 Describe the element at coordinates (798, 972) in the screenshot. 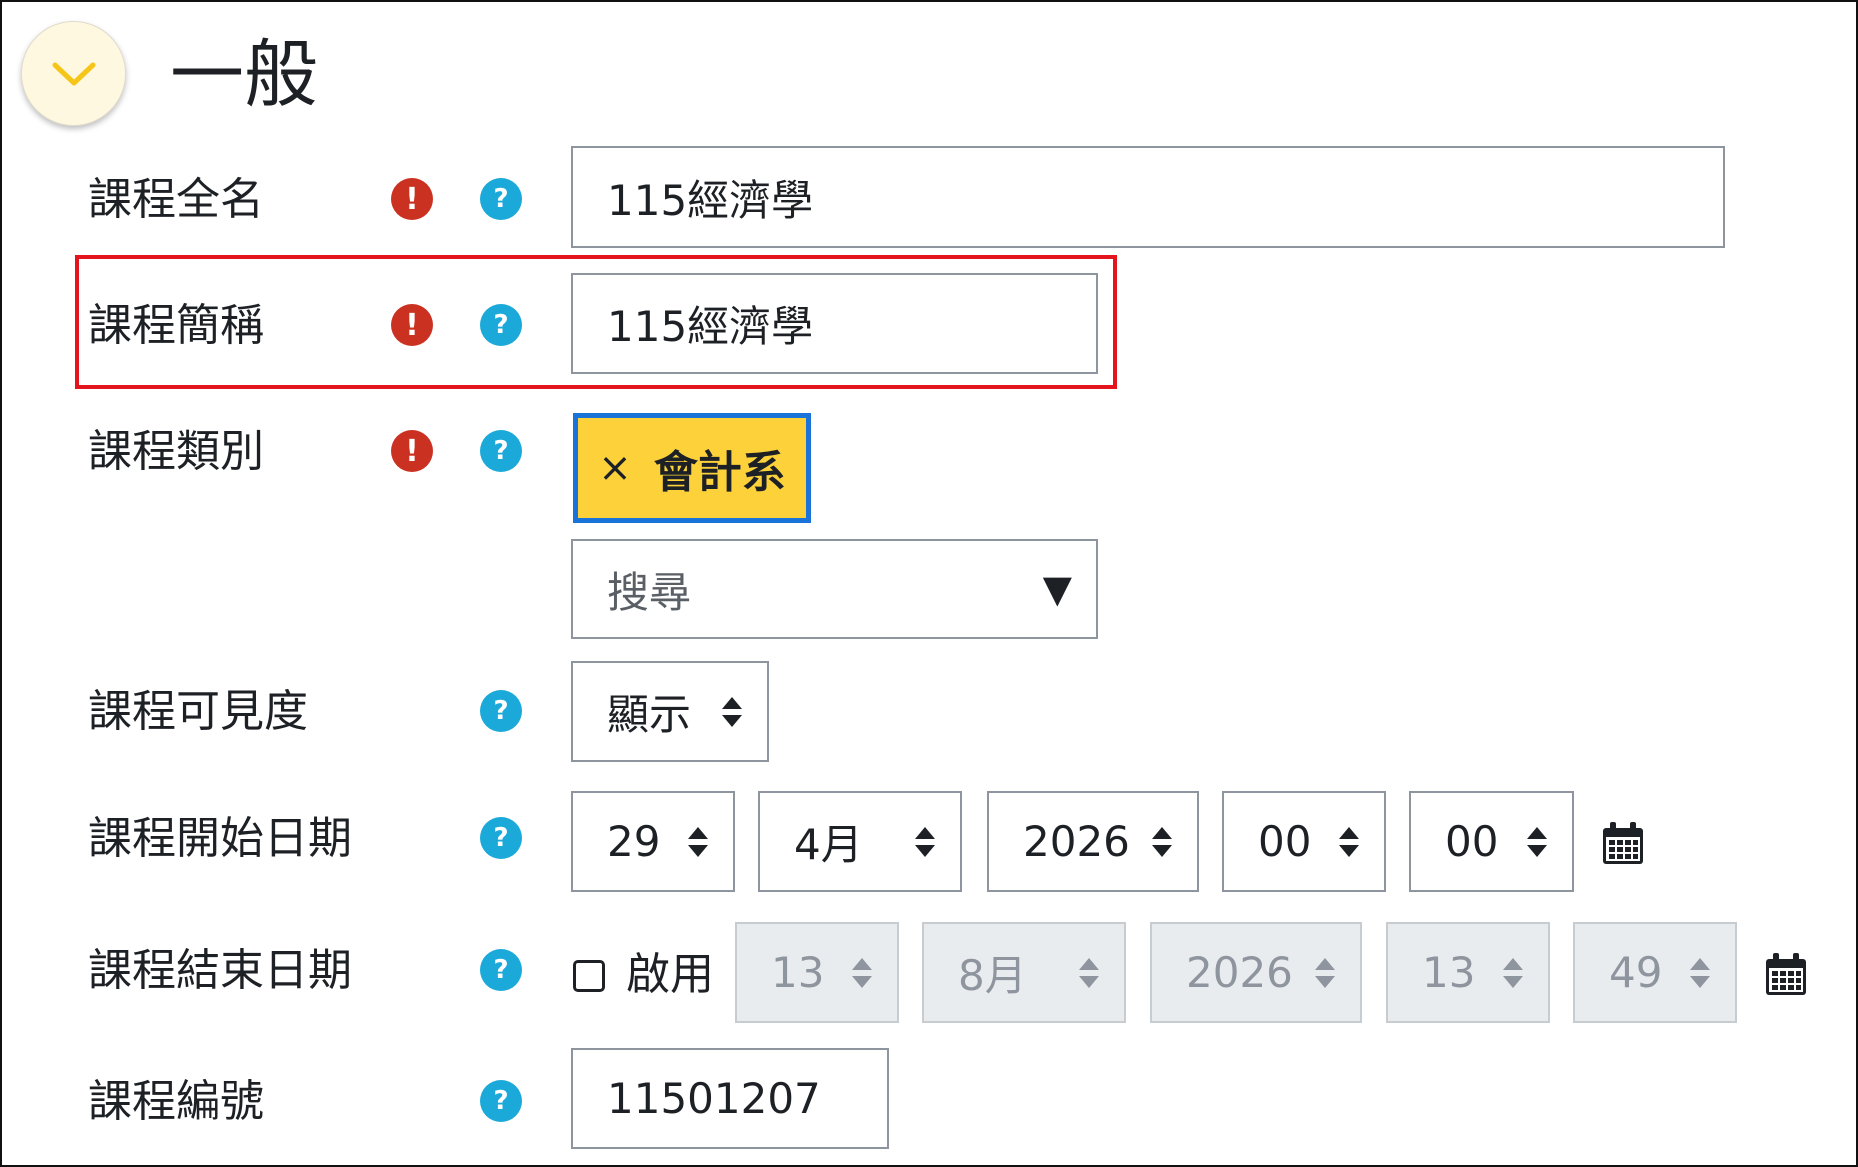

I see `enddate-day-value: 13` at that location.